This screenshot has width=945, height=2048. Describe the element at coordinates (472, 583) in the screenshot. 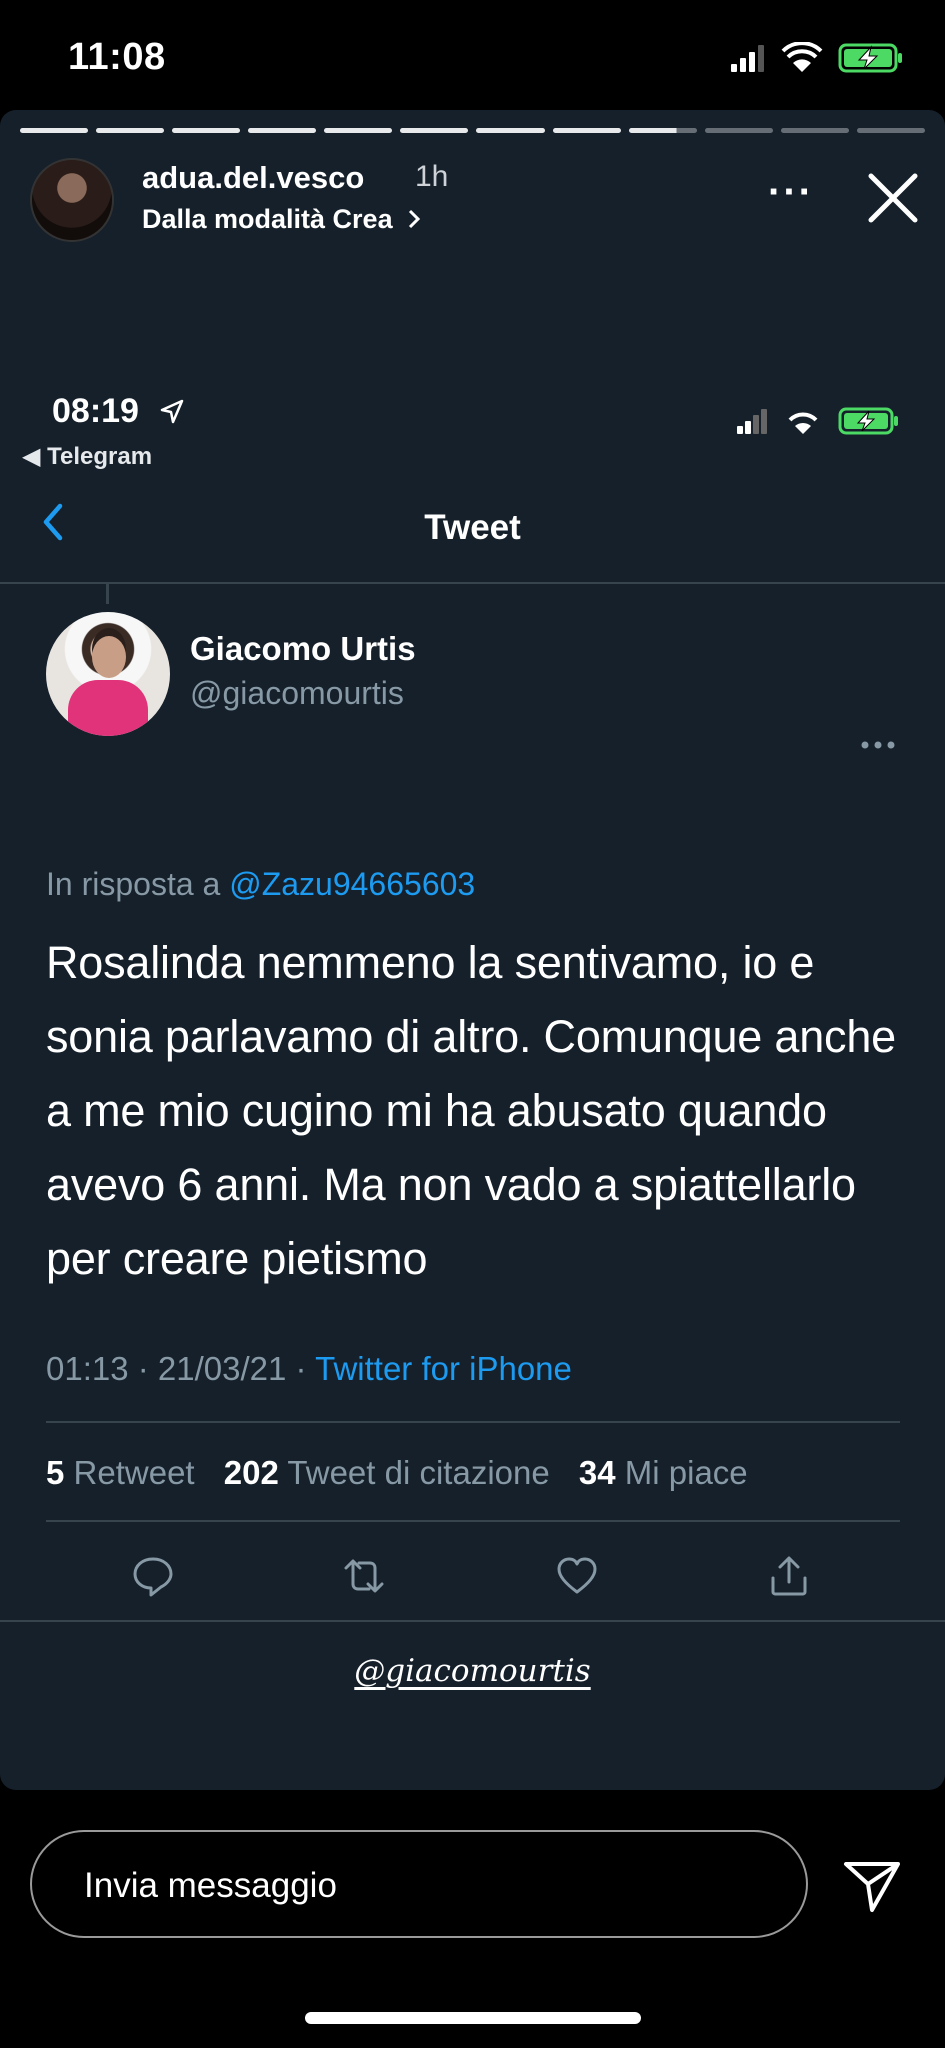

I see `nav-divider` at that location.